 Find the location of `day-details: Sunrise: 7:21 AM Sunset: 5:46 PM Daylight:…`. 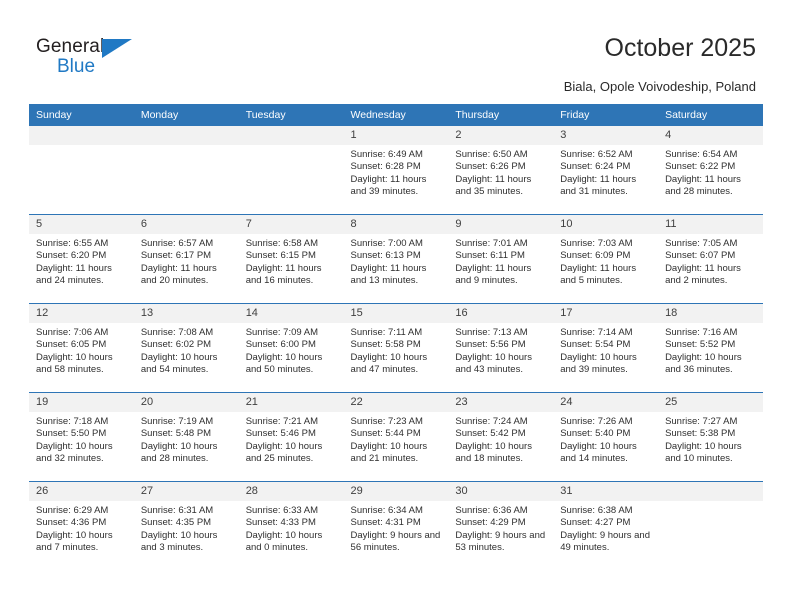

day-details: Sunrise: 7:21 AM Sunset: 5:46 PM Daylight:… is located at coordinates (291, 438).